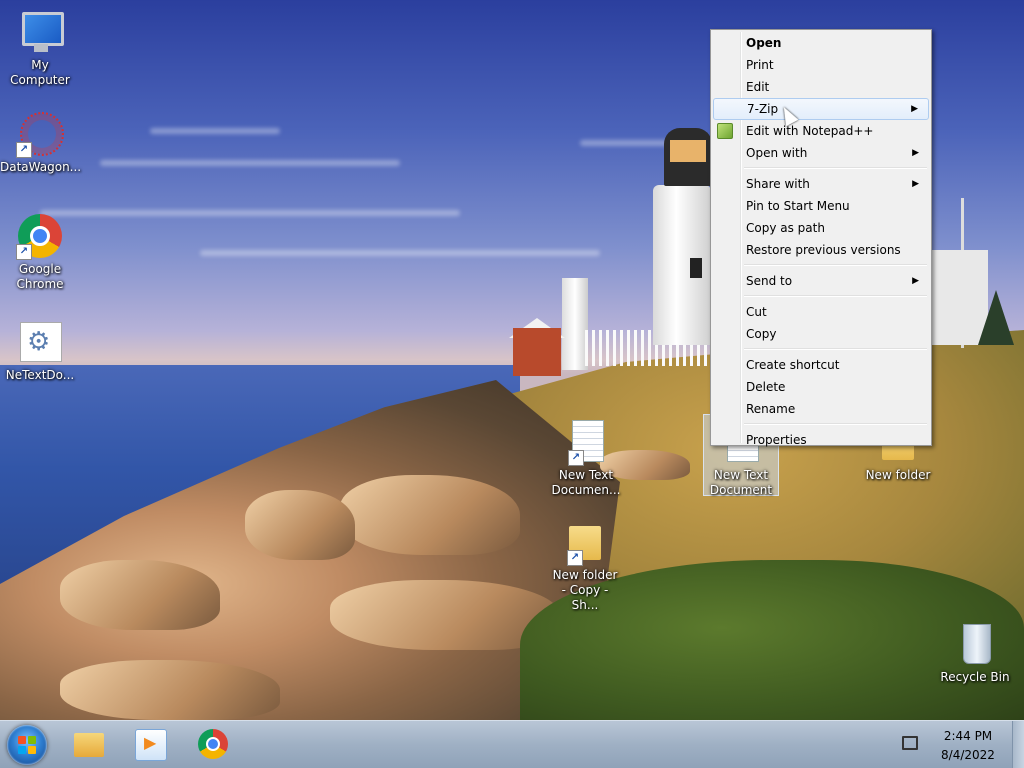 The width and height of the screenshot is (1024, 768). What do you see at coordinates (821, 43) in the screenshot?
I see `menu-item-open: Open` at bounding box center [821, 43].